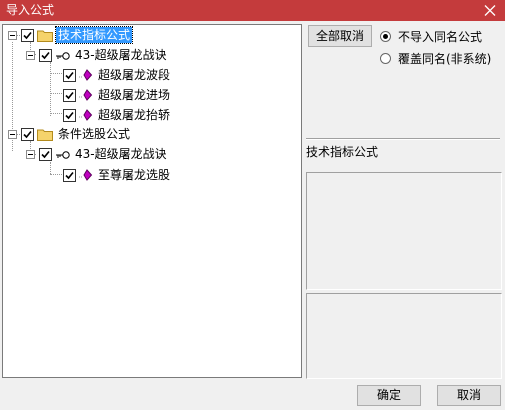 Image resolution: width=505 pixels, height=410 pixels. I want to click on tree-node-formula: 至尊屠龙选股, so click(117, 175).